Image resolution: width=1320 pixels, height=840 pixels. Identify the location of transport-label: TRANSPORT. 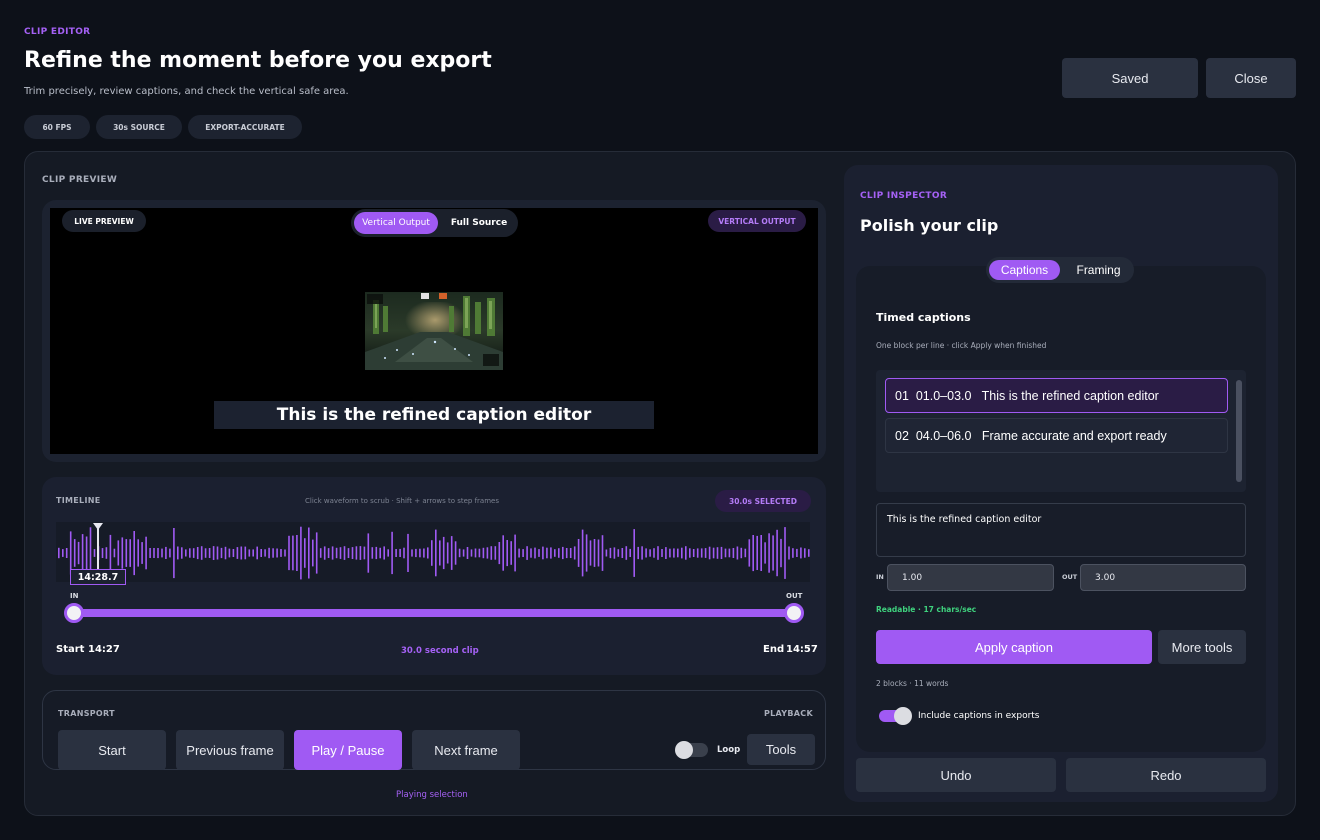
(86, 713).